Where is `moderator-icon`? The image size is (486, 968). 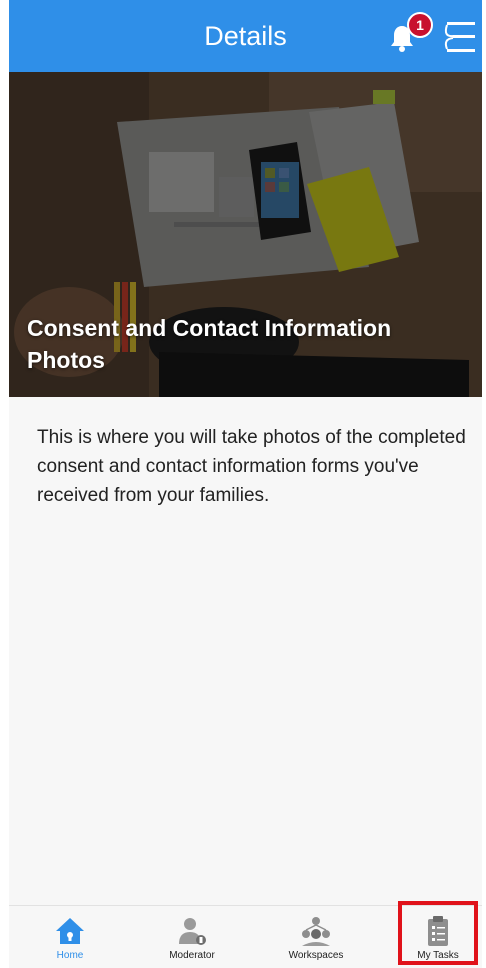 moderator-icon is located at coordinates (192, 931).